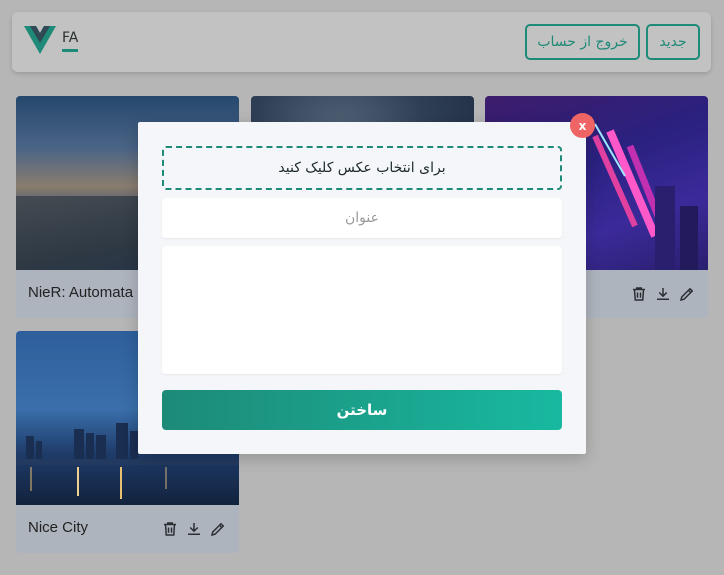  What do you see at coordinates (58, 527) in the screenshot?
I see `card-title: Nice City` at bounding box center [58, 527].